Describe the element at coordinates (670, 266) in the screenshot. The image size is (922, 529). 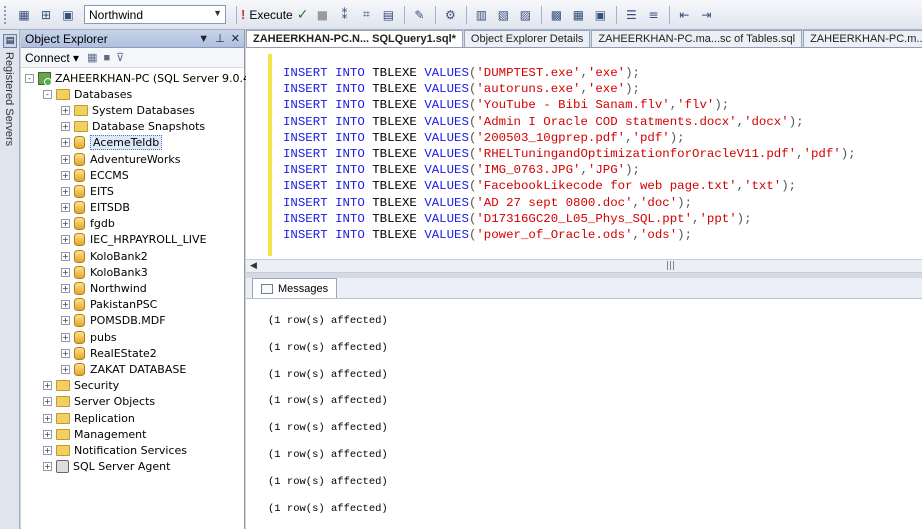
I see `scroll-thumb-grip: |||` at that location.